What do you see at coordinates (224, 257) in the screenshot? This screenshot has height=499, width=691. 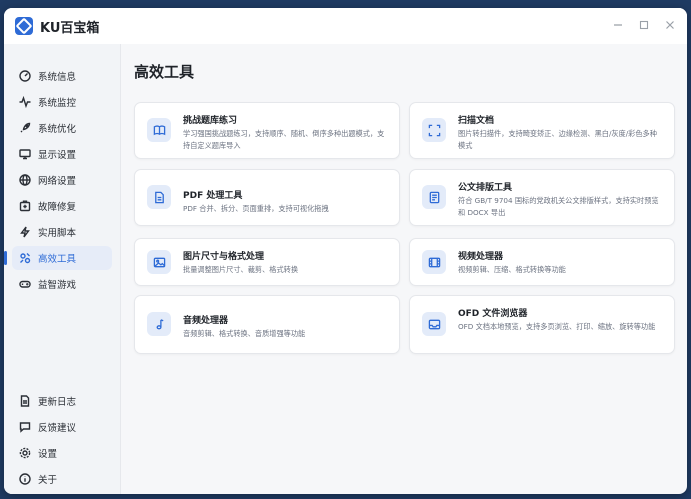 I see `card-title: 图片尺寸与格式处理` at bounding box center [224, 257].